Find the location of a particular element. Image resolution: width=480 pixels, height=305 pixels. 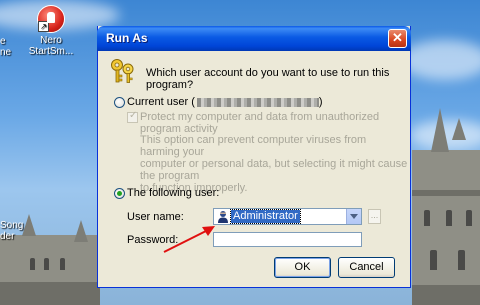

redacted-username is located at coordinates (257, 102).